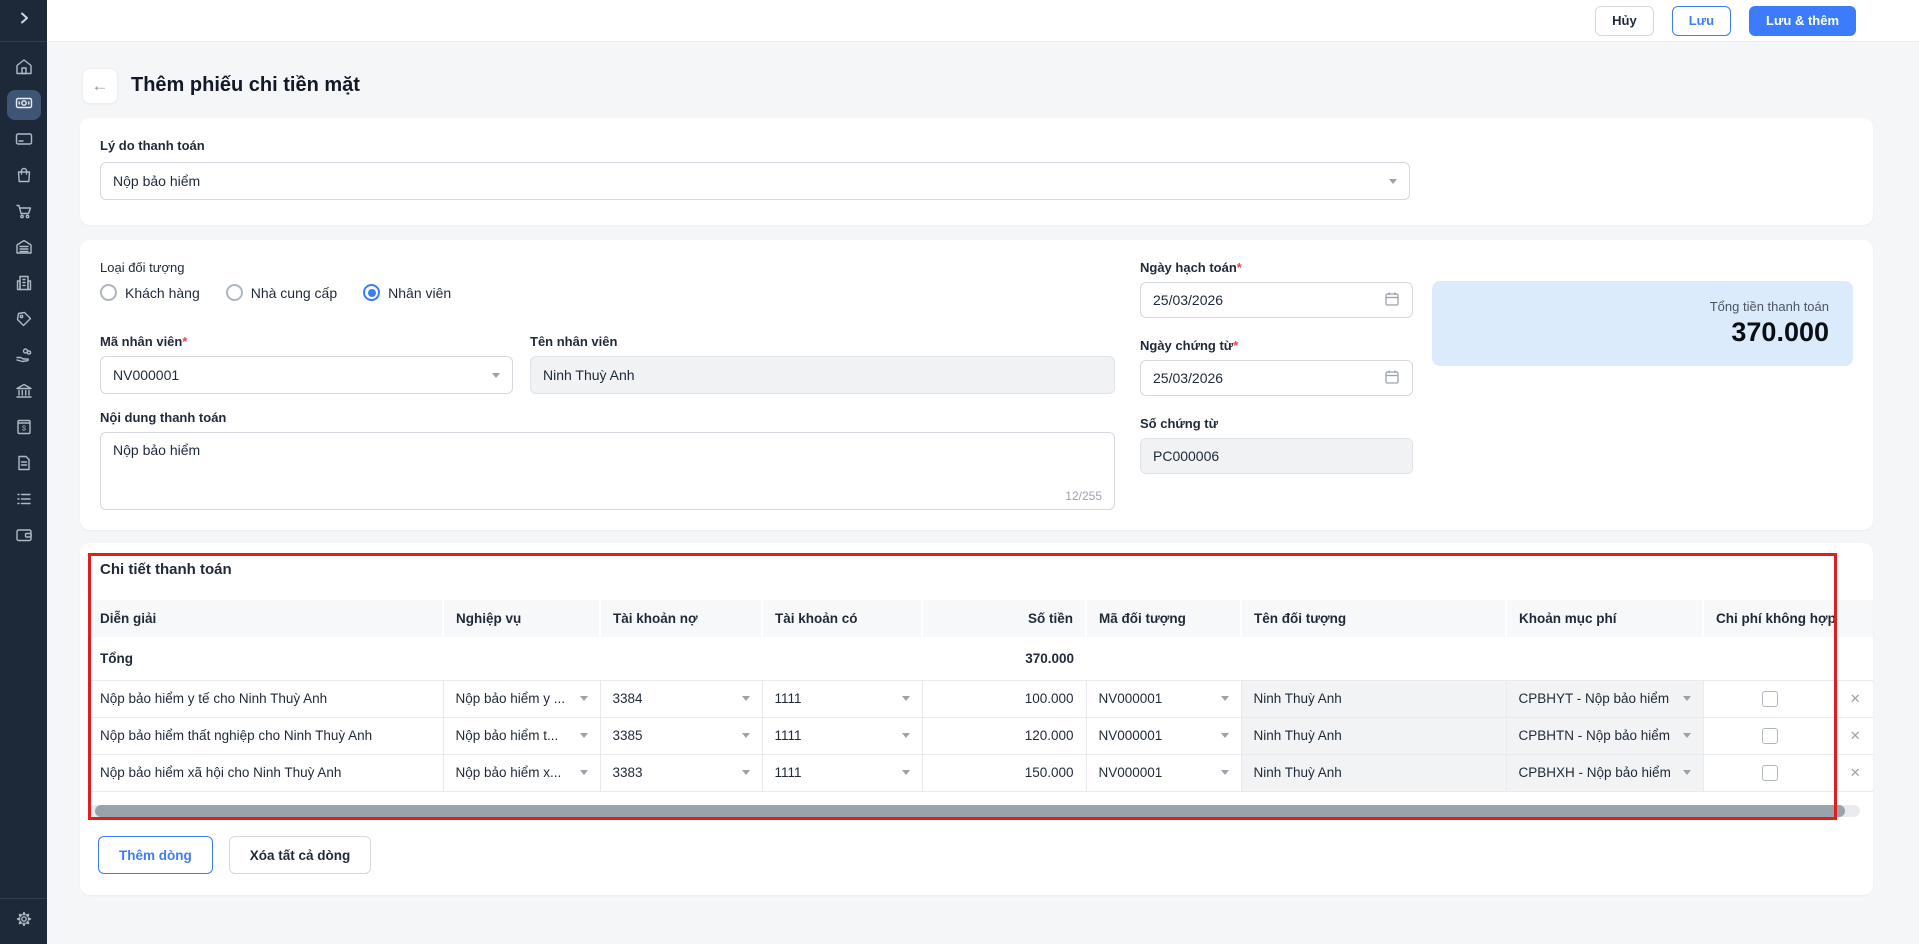 The image size is (1919, 944). I want to click on col-description: Diễn giải, so click(266, 618).